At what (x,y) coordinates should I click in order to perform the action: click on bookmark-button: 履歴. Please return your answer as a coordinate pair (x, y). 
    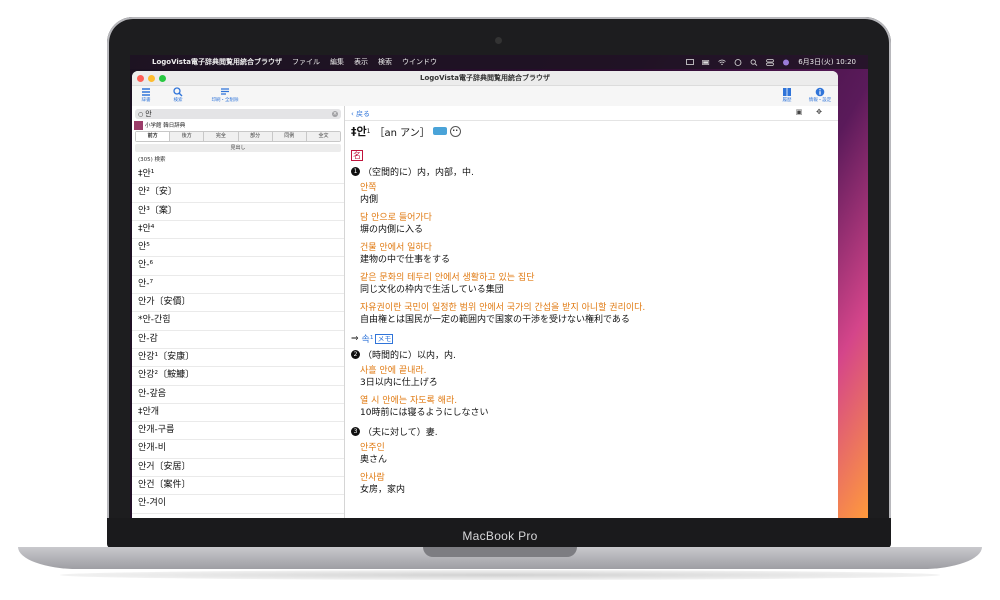
    Looking at the image, I should click on (787, 95).